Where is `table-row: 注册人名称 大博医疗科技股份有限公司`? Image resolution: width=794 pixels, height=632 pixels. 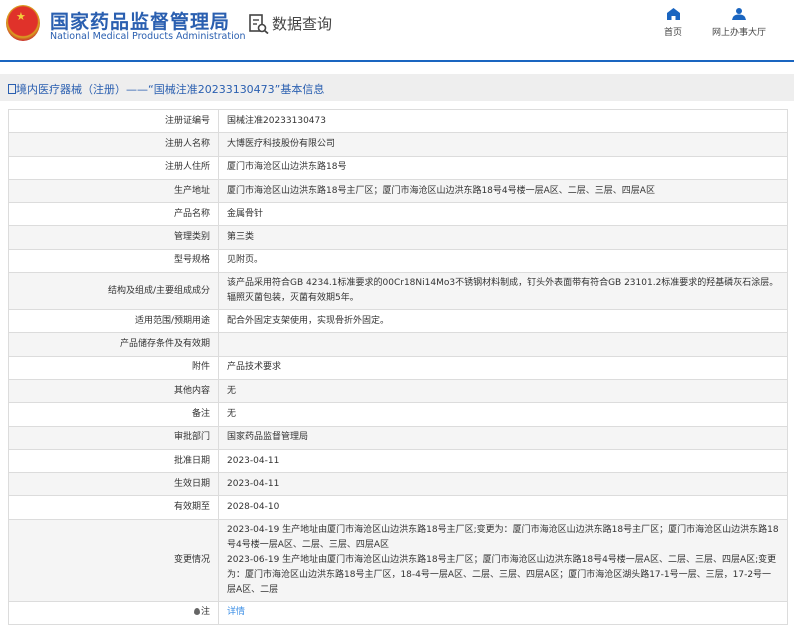
table-row: 注册人名称 大博医疗科技股份有限公司 is located at coordinates (398, 144).